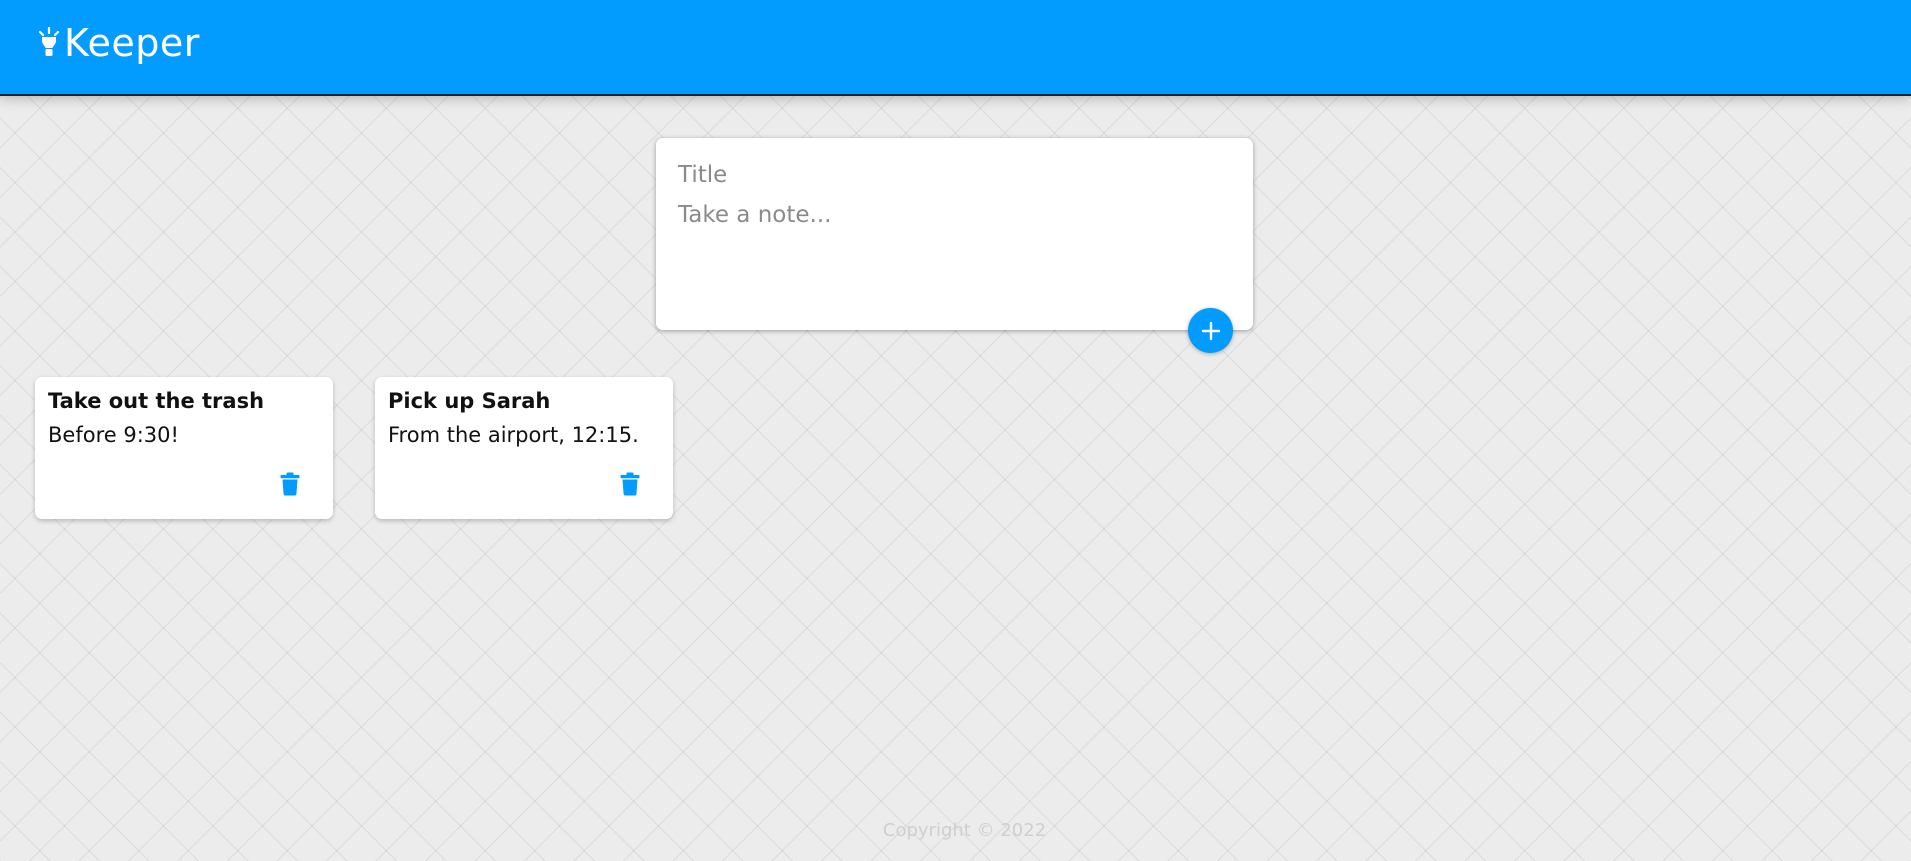  Describe the element at coordinates (964, 830) in the screenshot. I see `copyright-text: Copyright © 2022` at that location.